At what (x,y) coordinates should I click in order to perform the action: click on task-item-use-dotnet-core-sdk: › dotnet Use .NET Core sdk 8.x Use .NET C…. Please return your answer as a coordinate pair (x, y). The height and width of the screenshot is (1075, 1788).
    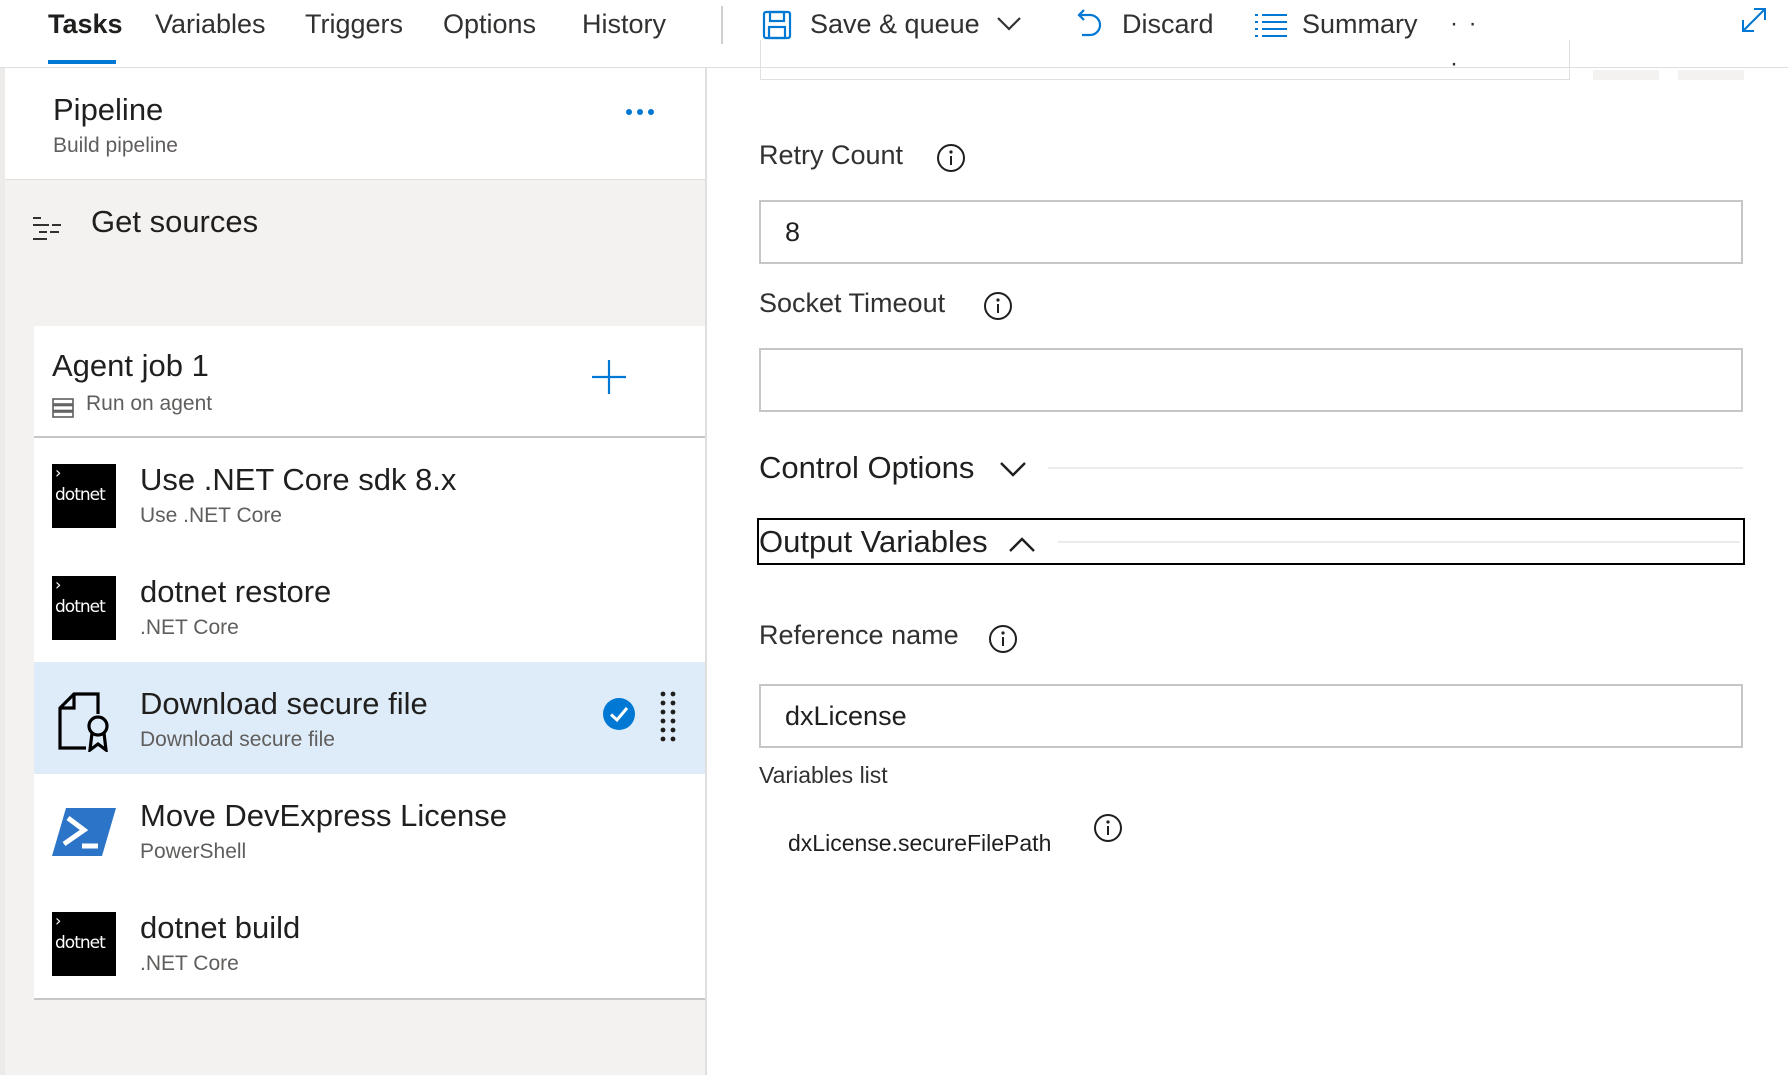
    Looking at the image, I should click on (369, 494).